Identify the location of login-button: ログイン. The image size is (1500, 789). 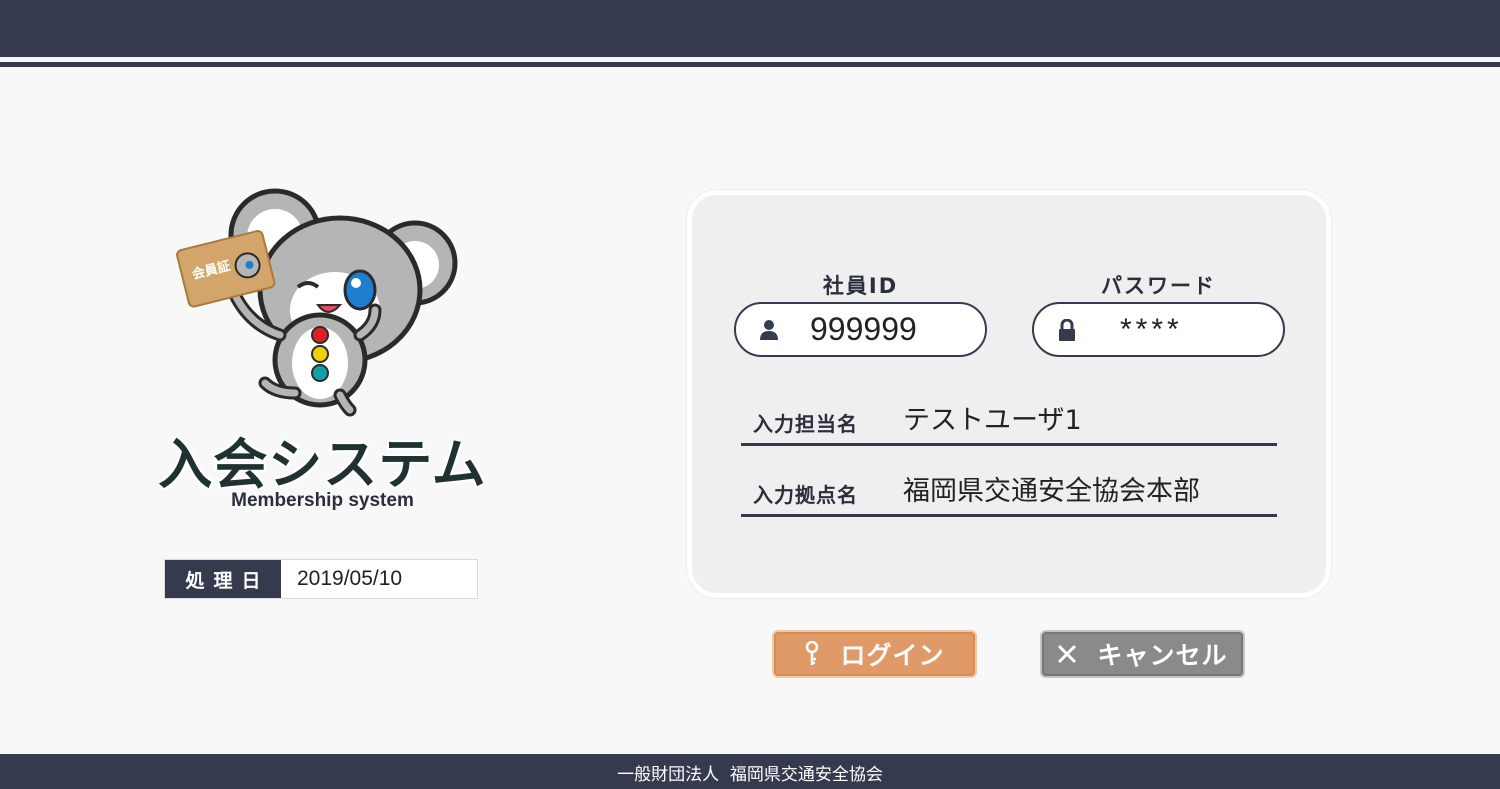
(874, 654).